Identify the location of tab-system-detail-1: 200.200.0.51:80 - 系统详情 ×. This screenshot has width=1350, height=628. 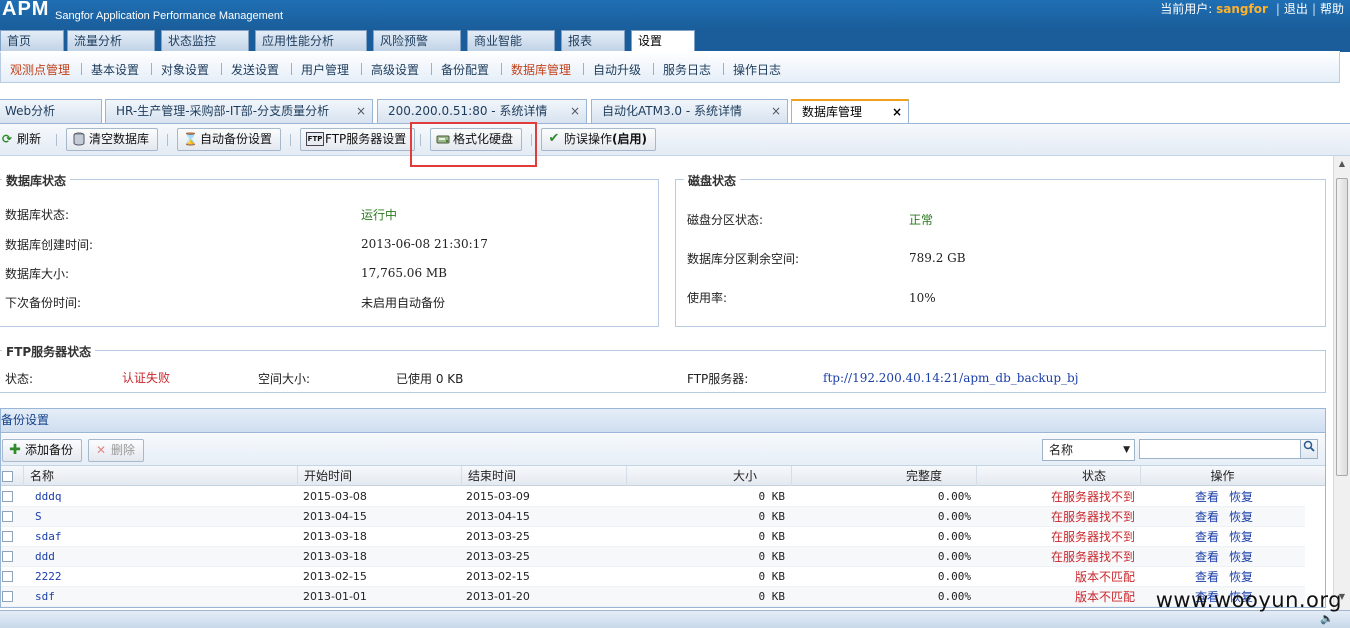
(482, 111).